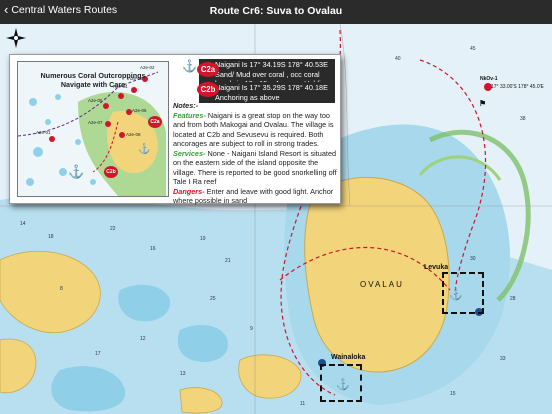  What do you see at coordinates (213, 299) in the screenshot?
I see `svg-text: 25` at bounding box center [213, 299].